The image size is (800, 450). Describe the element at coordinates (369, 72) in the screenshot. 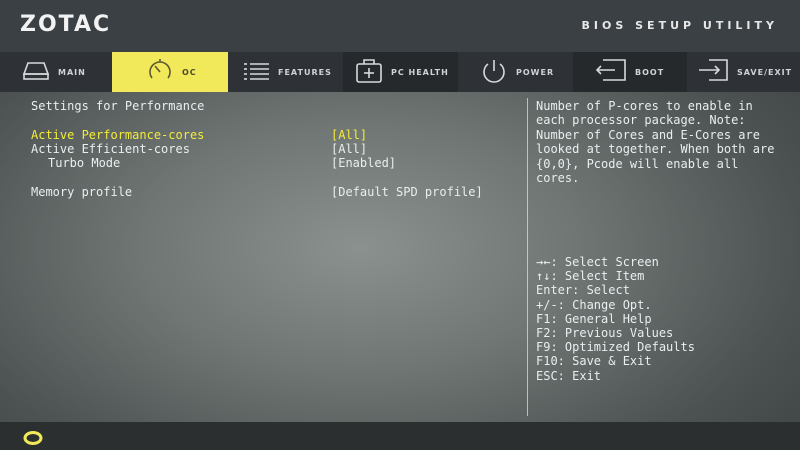

I see `health-plus-icon` at that location.